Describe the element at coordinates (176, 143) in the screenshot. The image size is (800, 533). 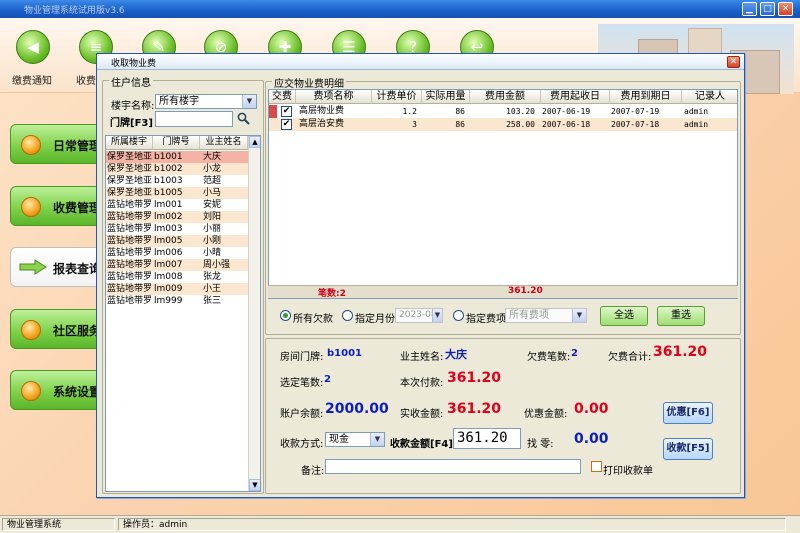
I see `col-header-door: 门牌号` at that location.